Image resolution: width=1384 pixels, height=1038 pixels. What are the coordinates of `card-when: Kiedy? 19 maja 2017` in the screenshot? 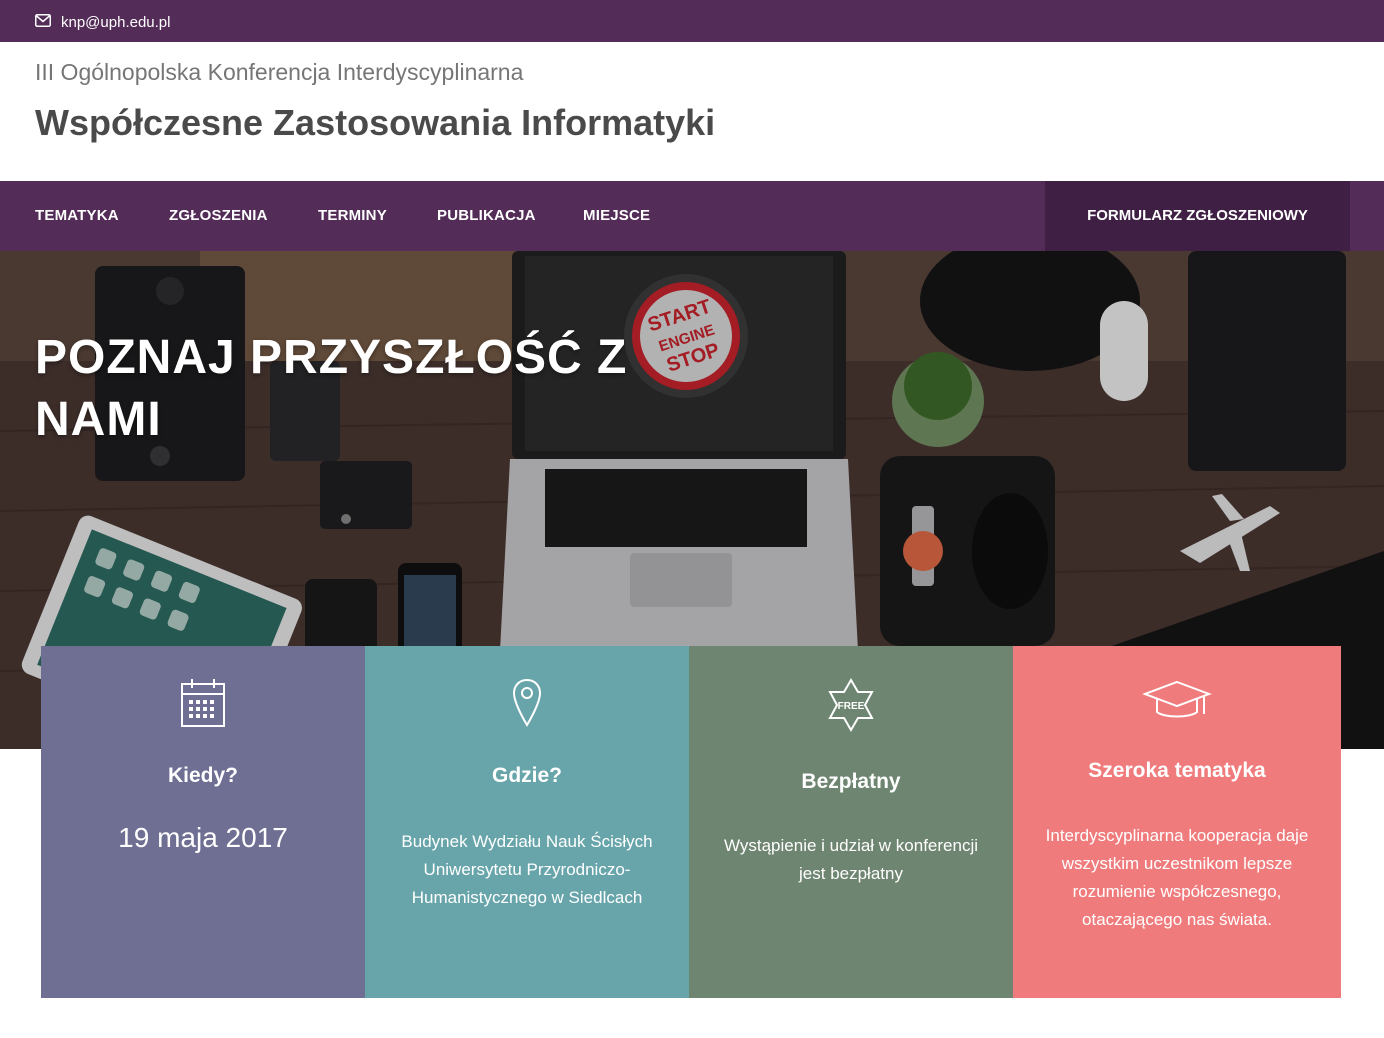 It's located at (203, 822).